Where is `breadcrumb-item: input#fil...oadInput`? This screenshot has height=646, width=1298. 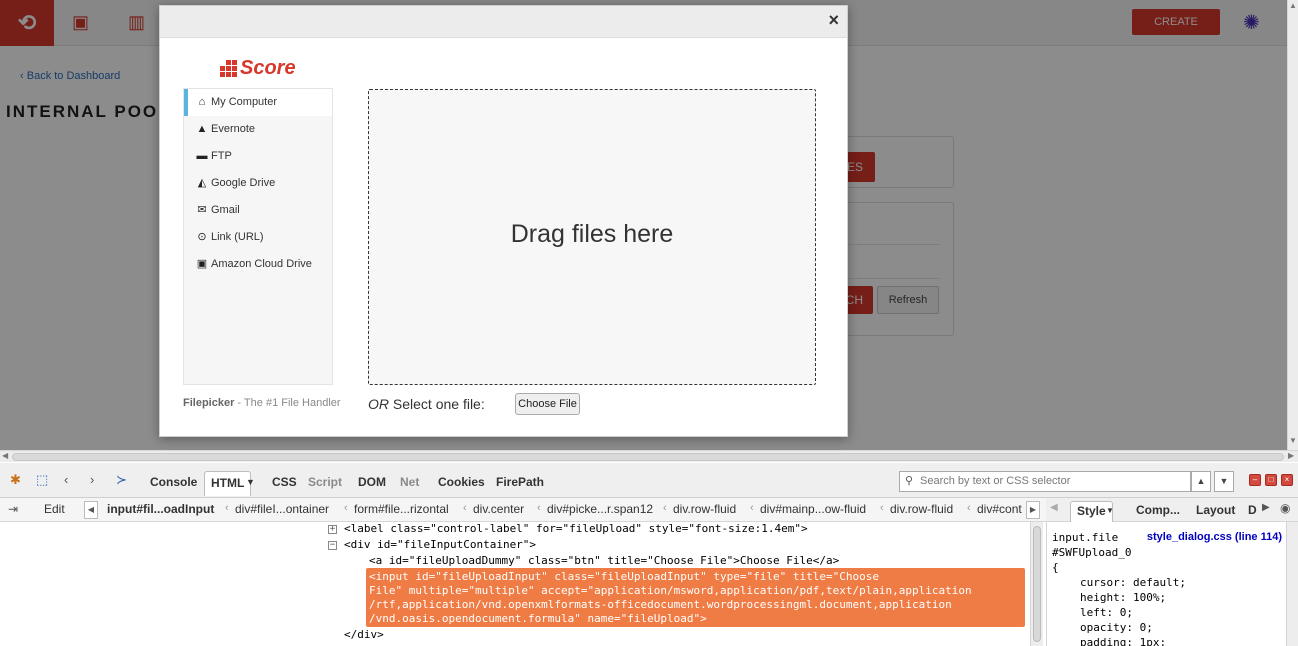
breadcrumb-item: input#fil...oadInput is located at coordinates (160, 509).